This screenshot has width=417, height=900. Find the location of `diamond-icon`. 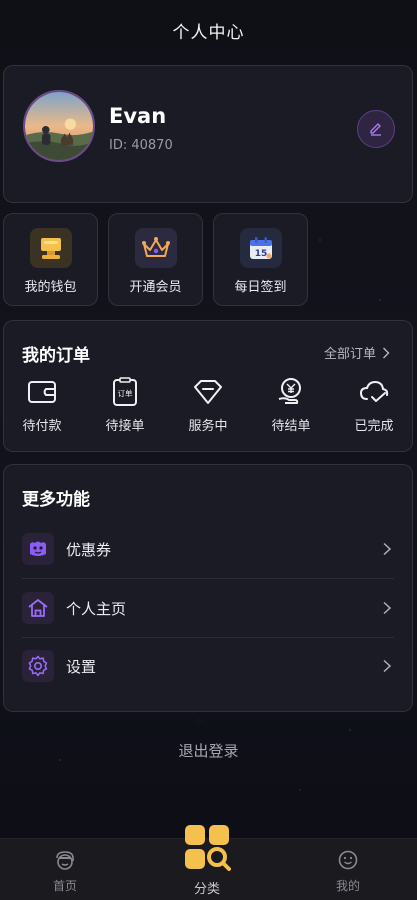

diamond-icon is located at coordinates (208, 392).